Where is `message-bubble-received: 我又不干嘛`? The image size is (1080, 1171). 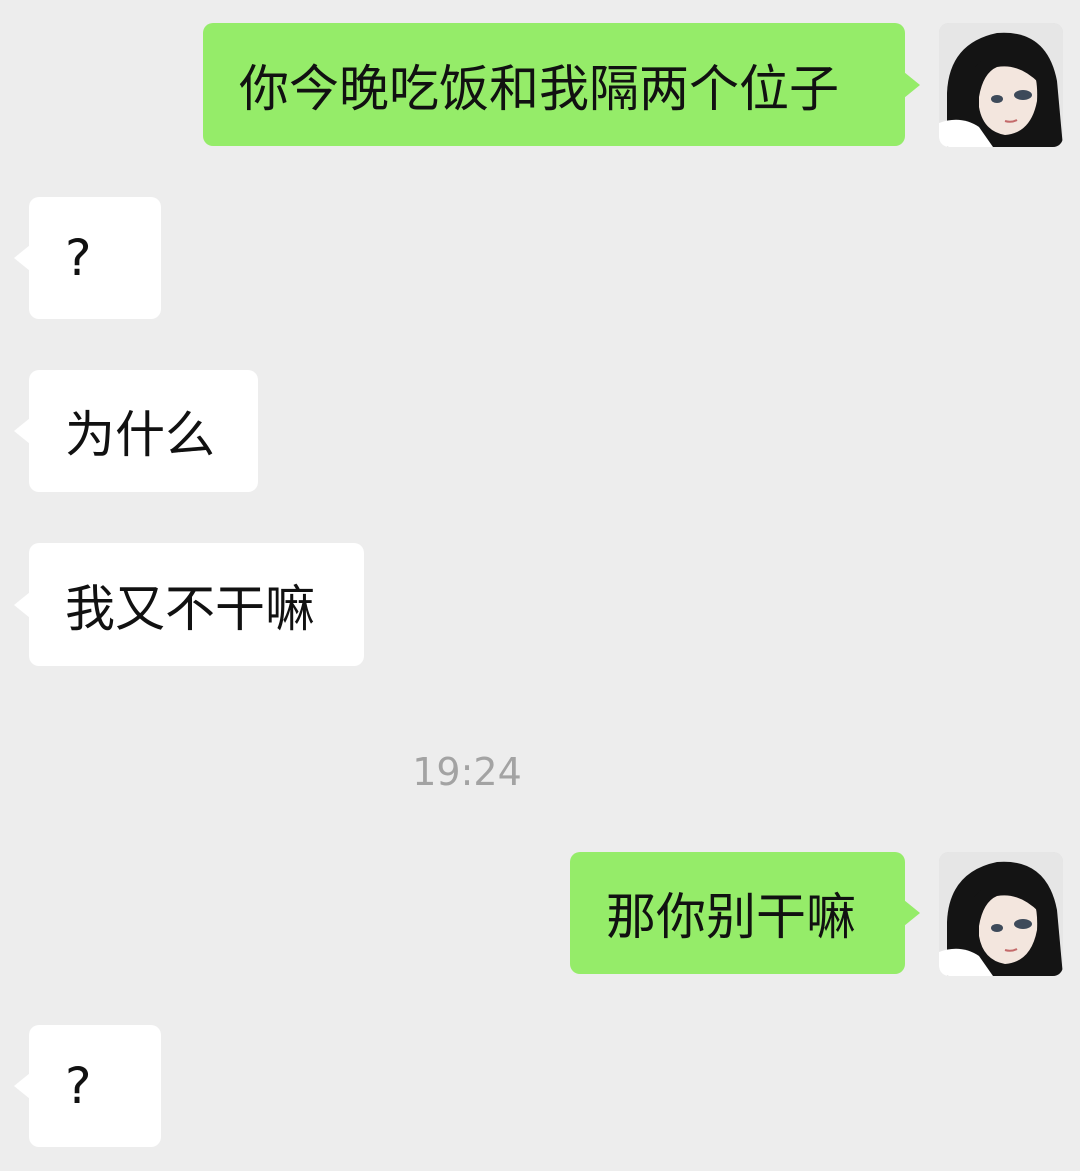 message-bubble-received: 我又不干嘛 is located at coordinates (189, 604).